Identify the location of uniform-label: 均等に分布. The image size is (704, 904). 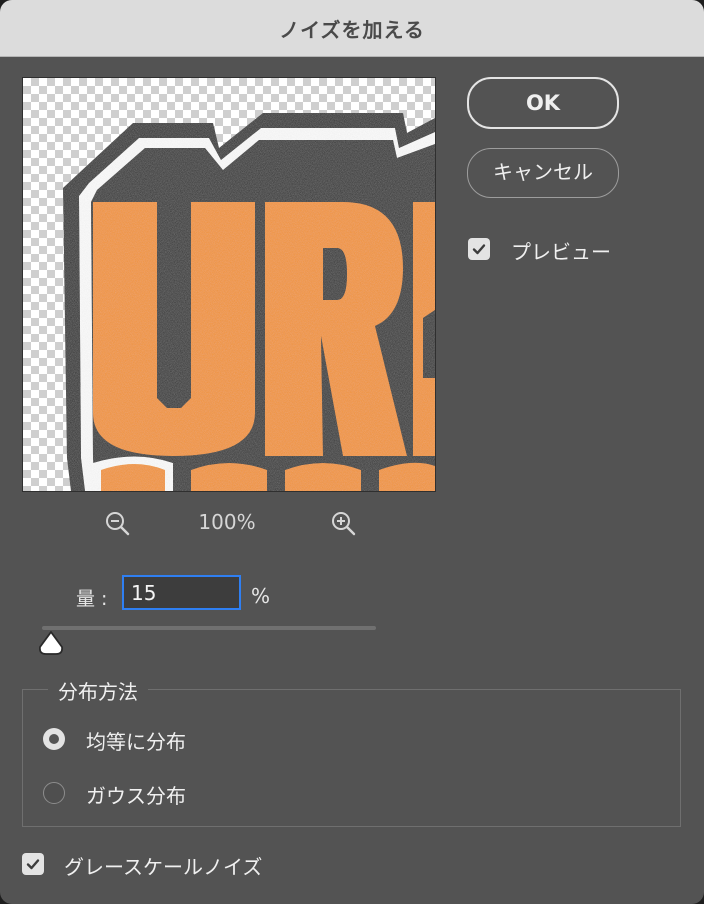
(136, 740).